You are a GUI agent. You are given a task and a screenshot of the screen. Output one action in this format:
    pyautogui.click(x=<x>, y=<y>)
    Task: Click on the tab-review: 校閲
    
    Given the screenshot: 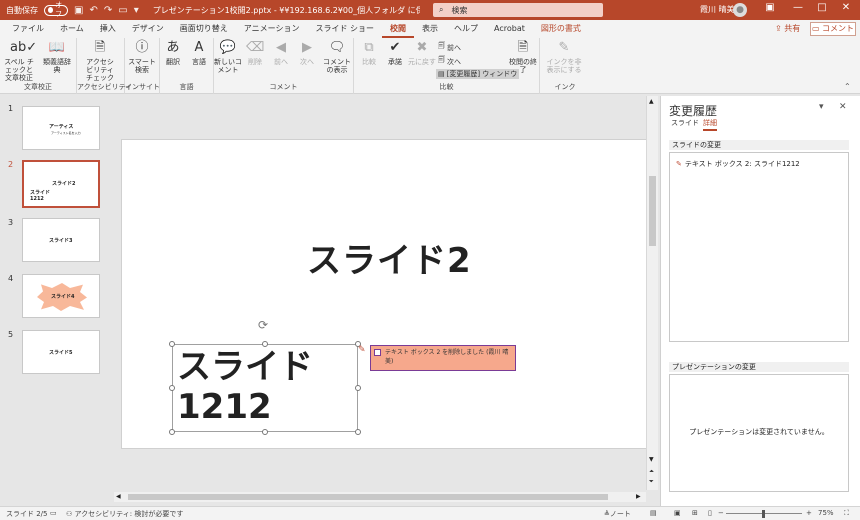 What is the action you would take?
    pyautogui.click(x=398, y=29)
    